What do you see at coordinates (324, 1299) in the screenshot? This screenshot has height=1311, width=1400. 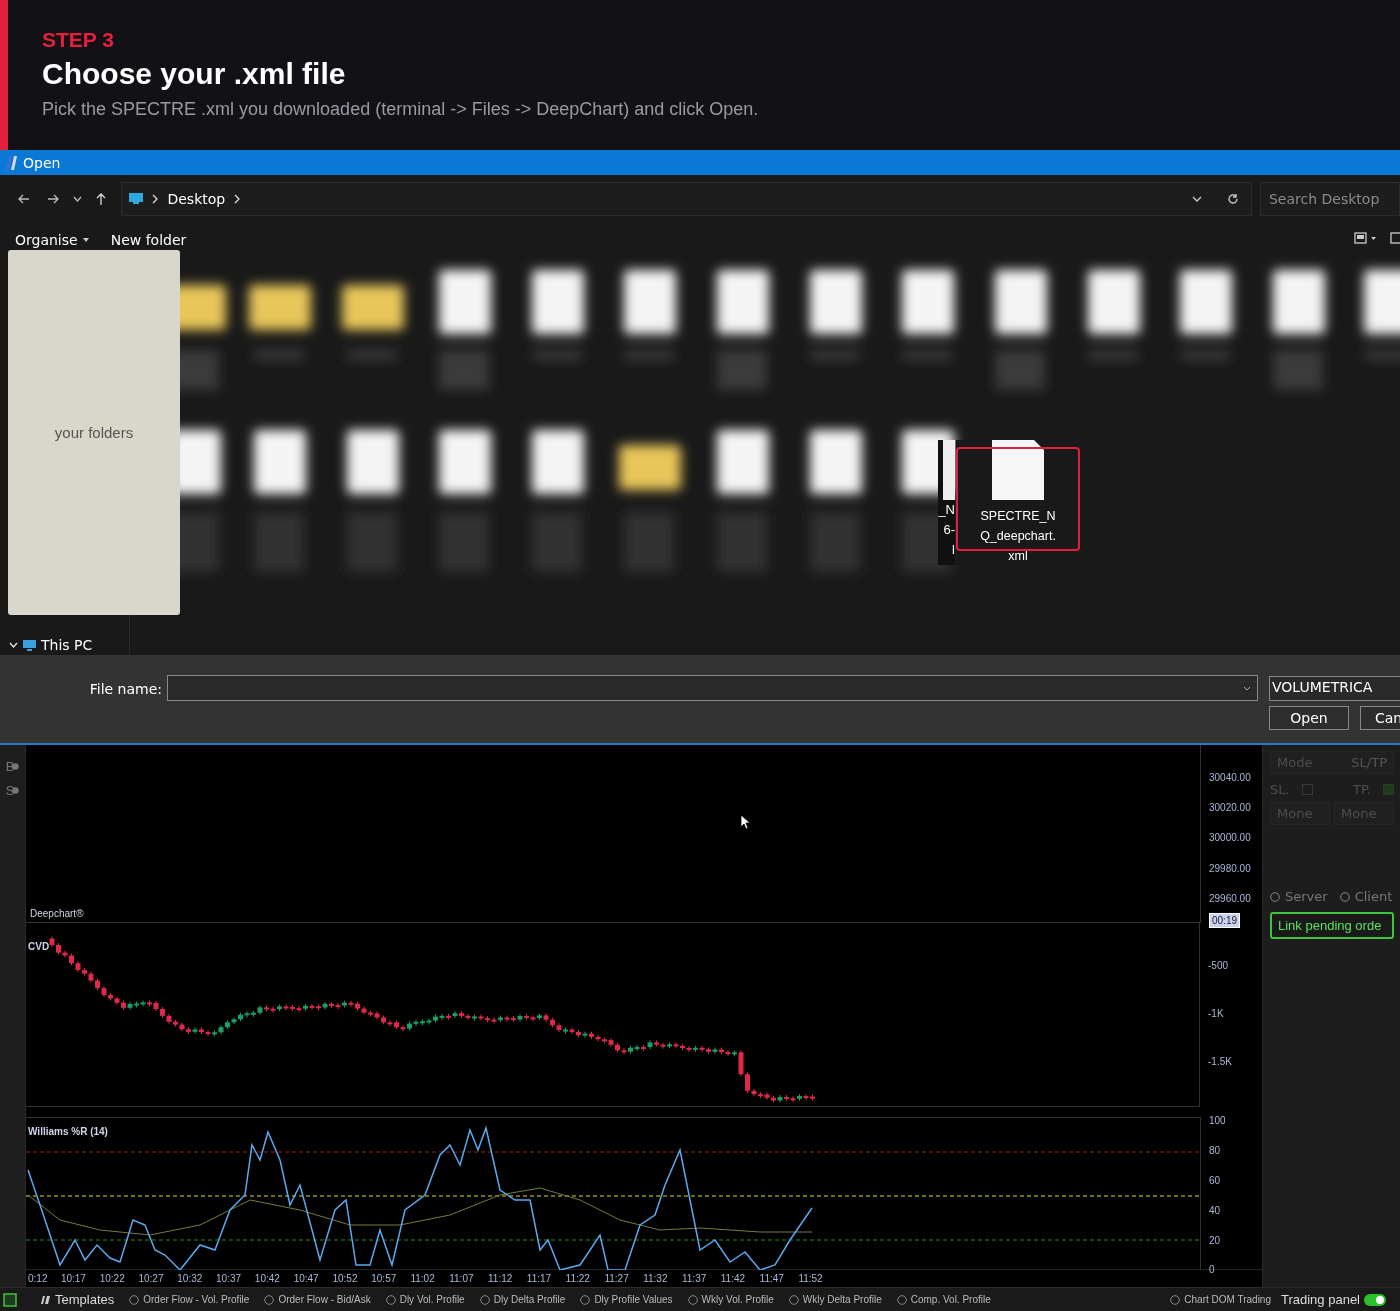 I see `template-option: Order Flow - Bid/Ask` at bounding box center [324, 1299].